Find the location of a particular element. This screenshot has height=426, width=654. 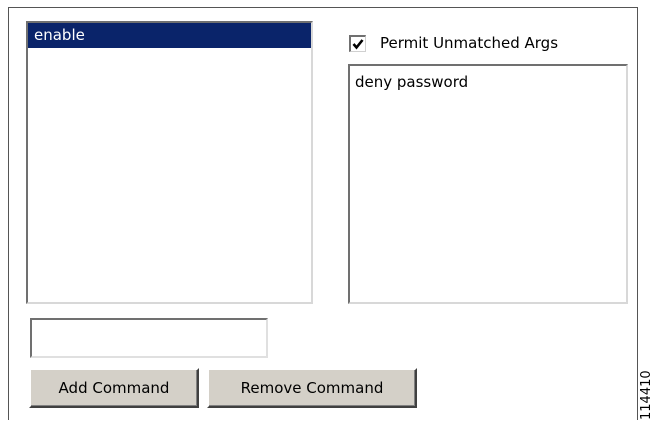

permit-unmatched-args-row: Permit Unmatched Args is located at coordinates (453, 43).